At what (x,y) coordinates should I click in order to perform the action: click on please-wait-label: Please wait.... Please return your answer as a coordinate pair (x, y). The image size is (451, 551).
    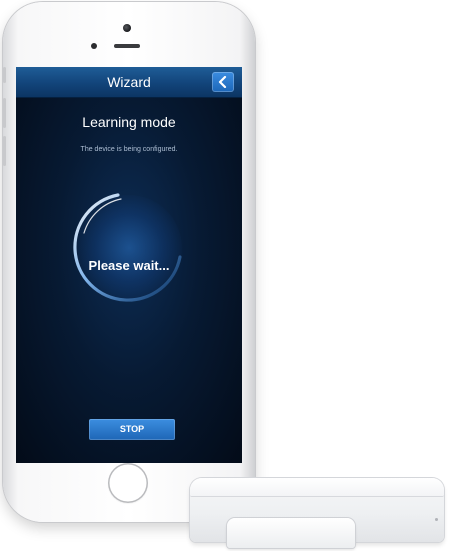
    Looking at the image, I should click on (129, 265).